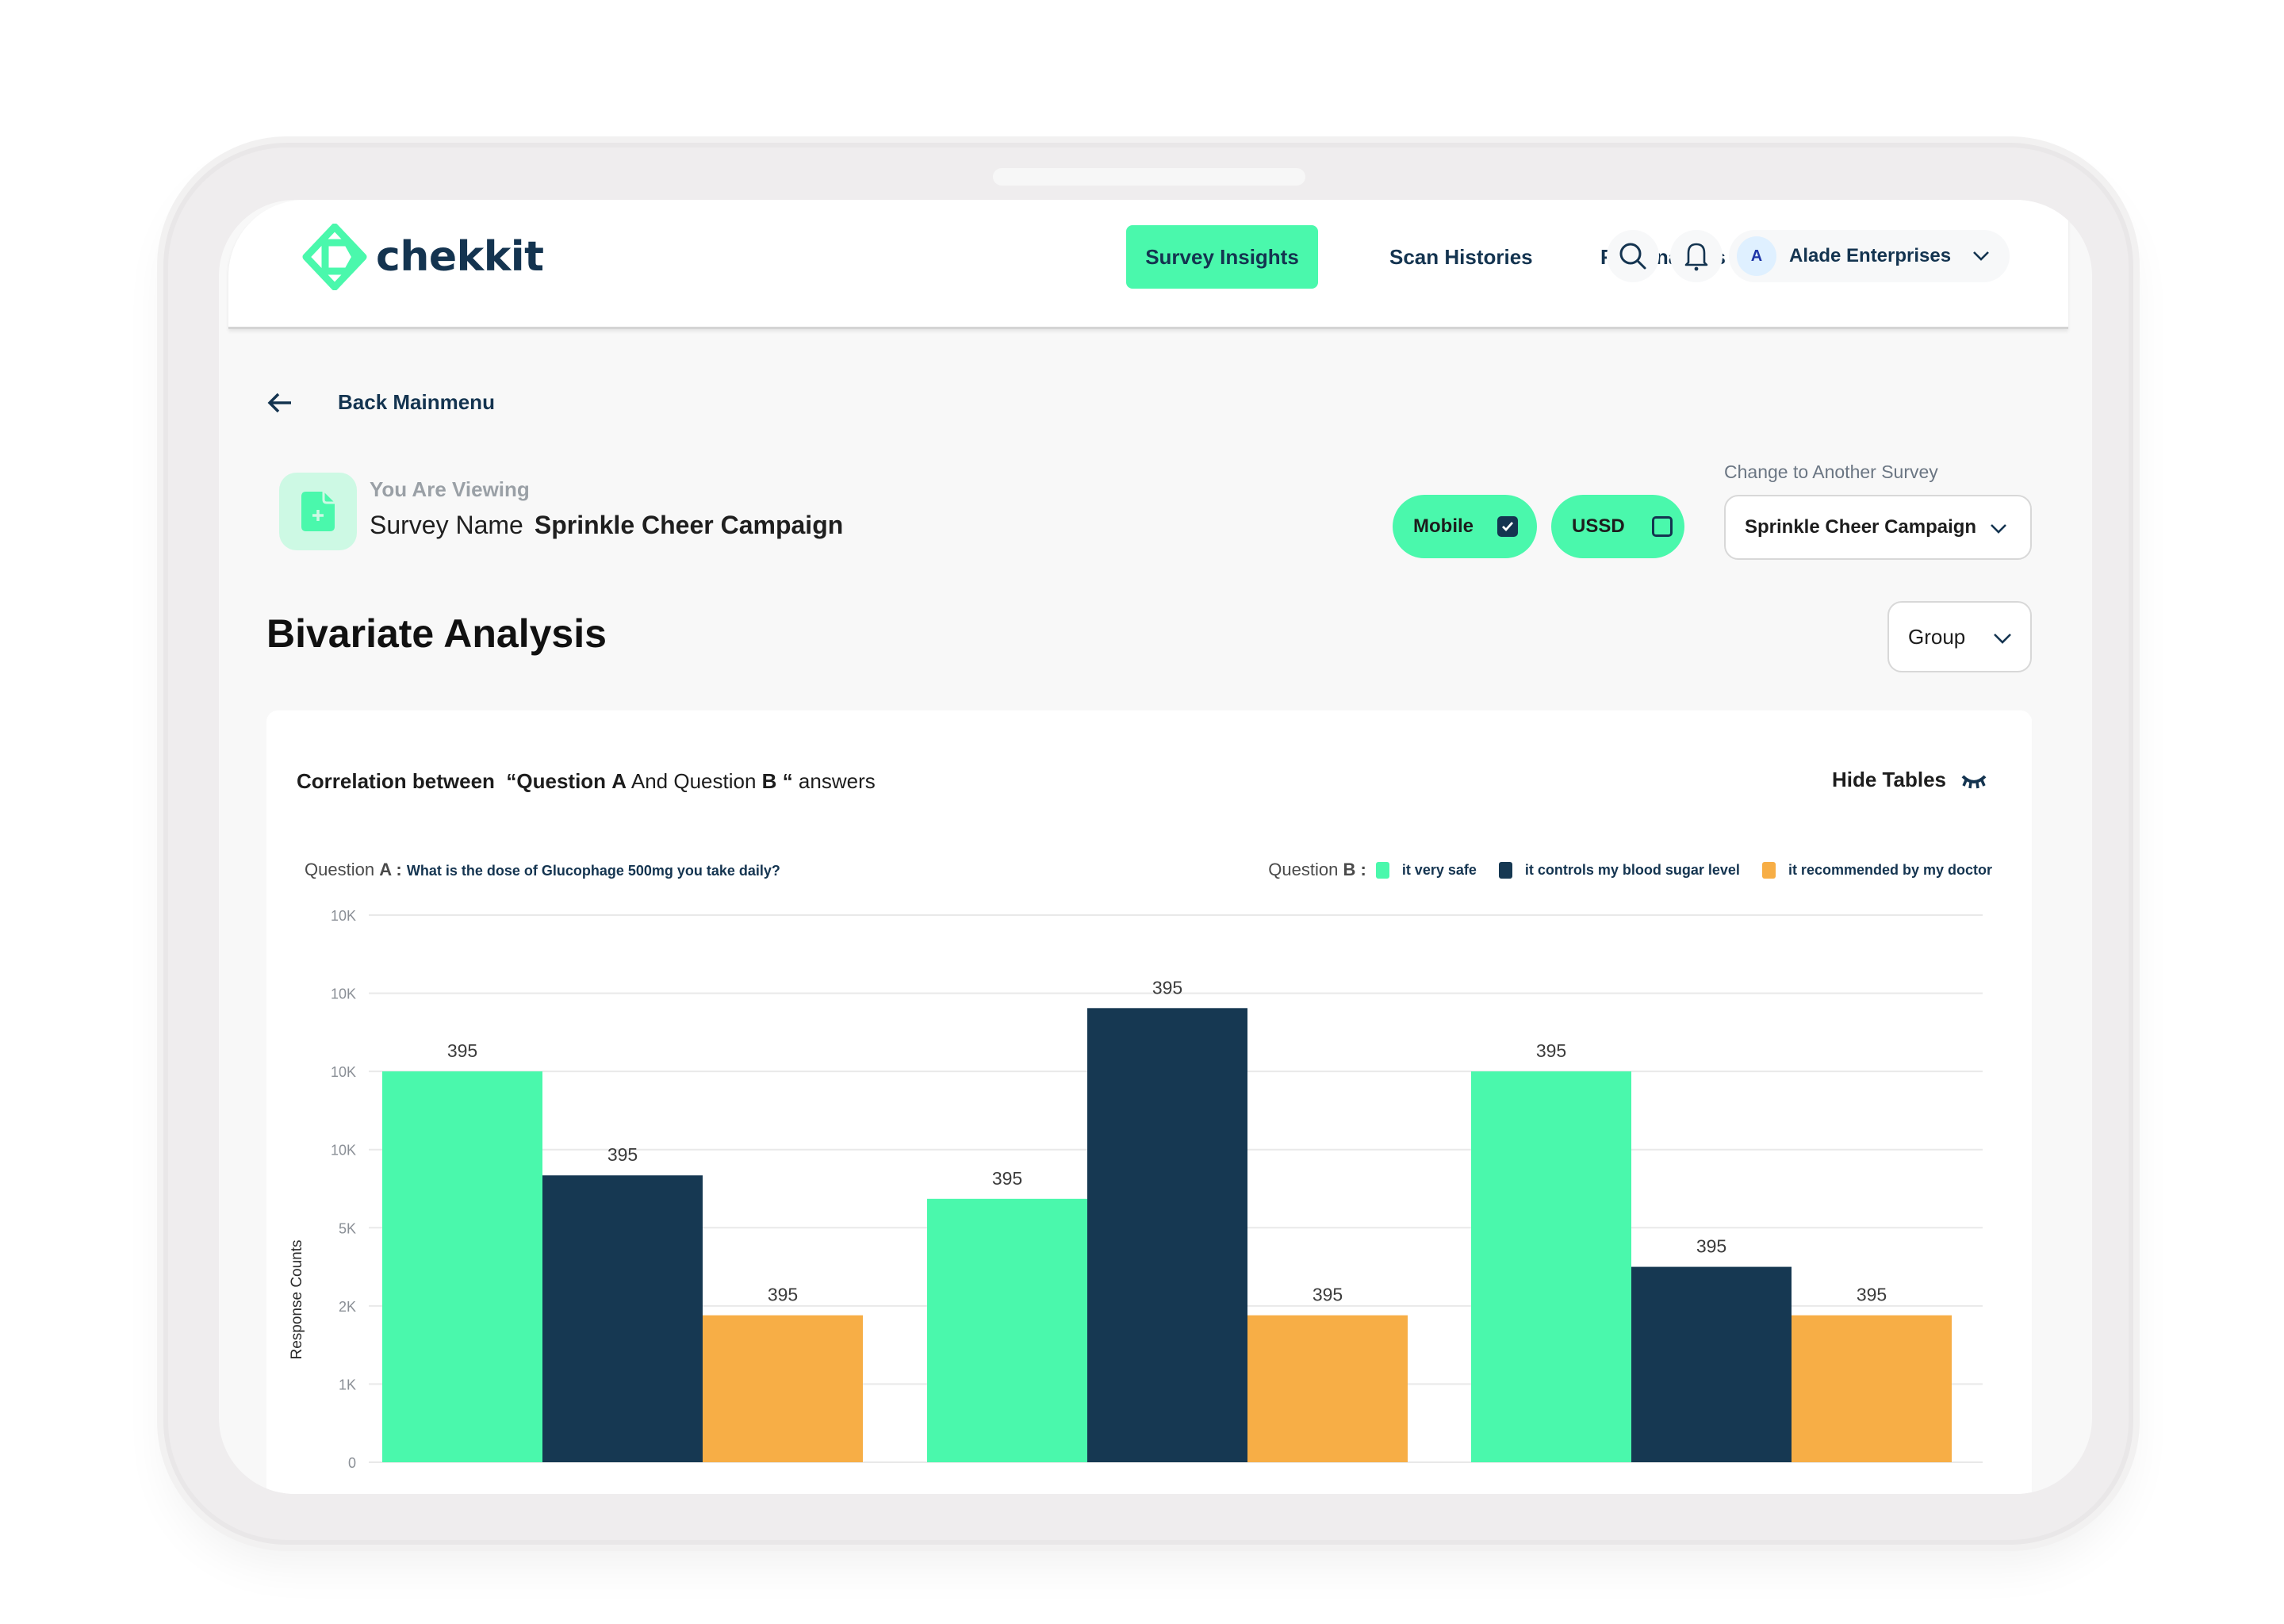  Describe the element at coordinates (689, 525) in the screenshot. I see `survey-name: Sprinkle Cheer Campaign` at that location.